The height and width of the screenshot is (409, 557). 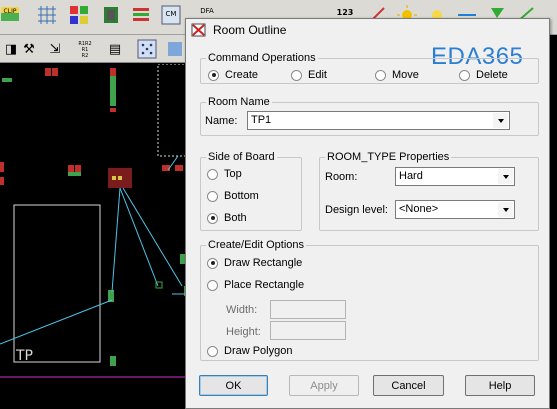 What do you see at coordinates (47, 15) in the screenshot?
I see `grid-icon` at bounding box center [47, 15].